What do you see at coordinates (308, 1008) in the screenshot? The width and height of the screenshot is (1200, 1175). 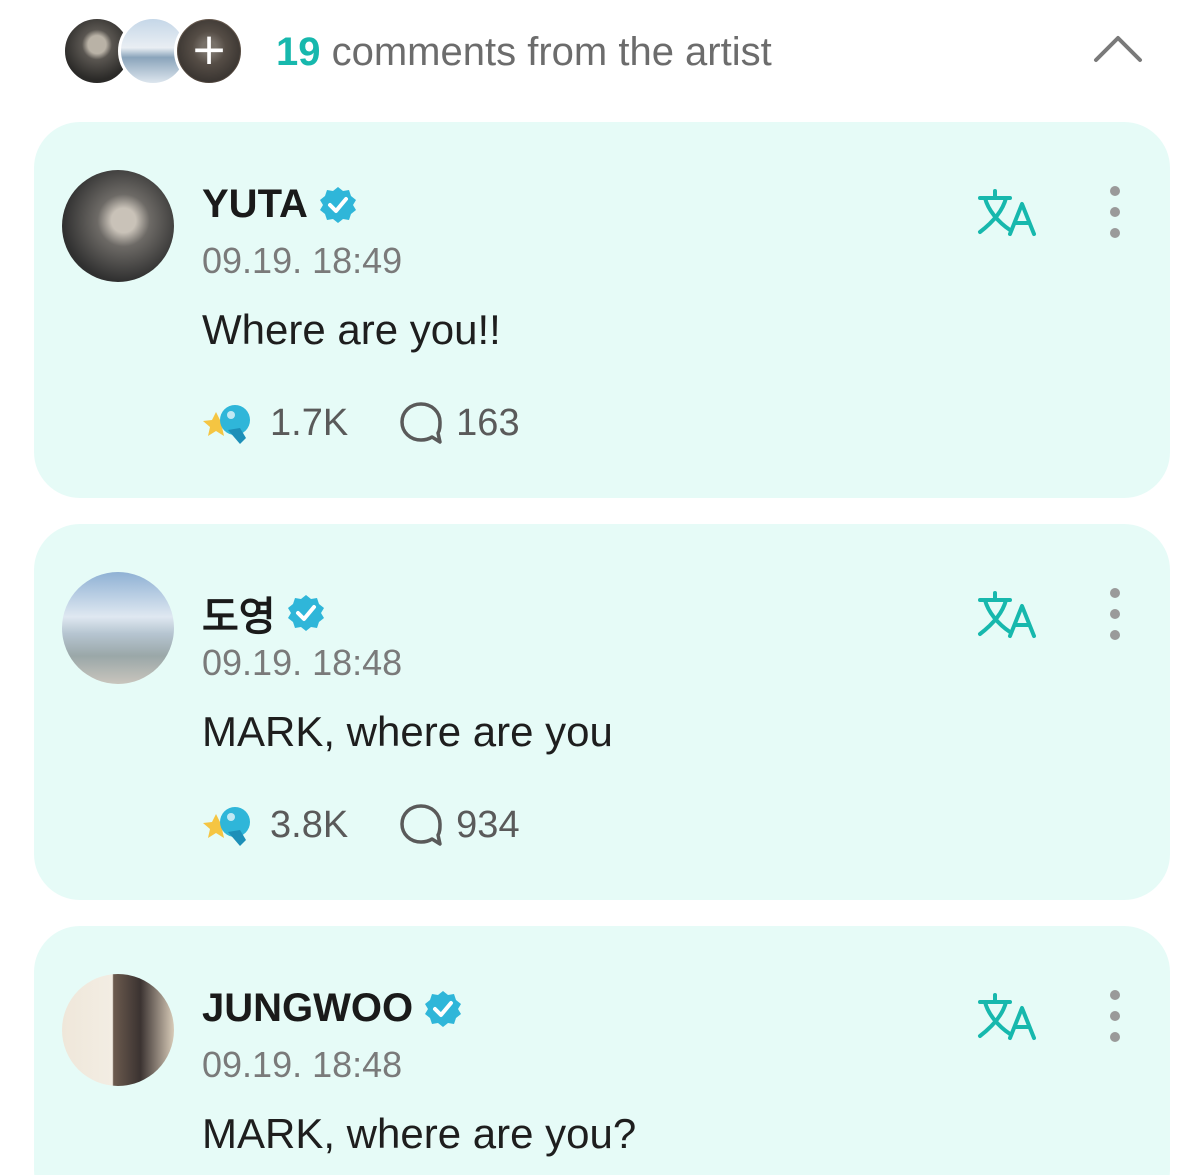 I see `author-name-text: JUNGWOO` at bounding box center [308, 1008].